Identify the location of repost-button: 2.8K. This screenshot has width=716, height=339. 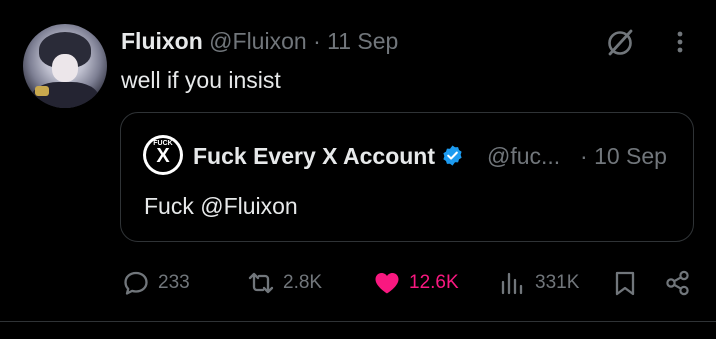
(284, 283).